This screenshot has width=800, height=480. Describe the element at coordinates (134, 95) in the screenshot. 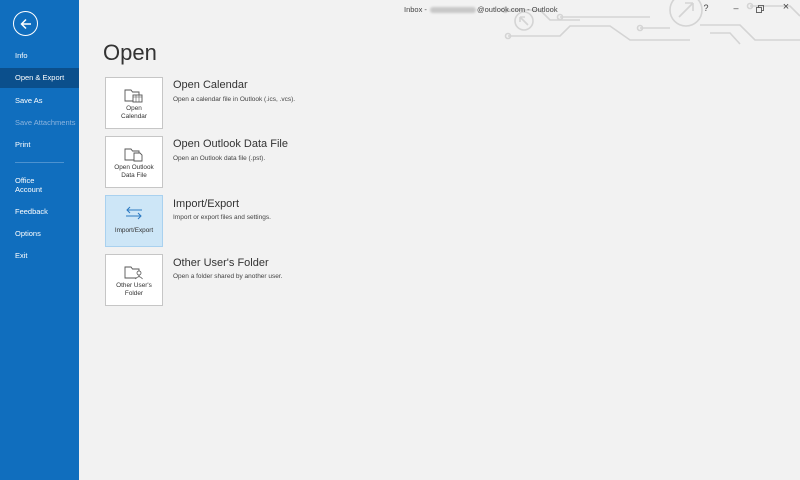

I see `folder-calendar-icon` at that location.